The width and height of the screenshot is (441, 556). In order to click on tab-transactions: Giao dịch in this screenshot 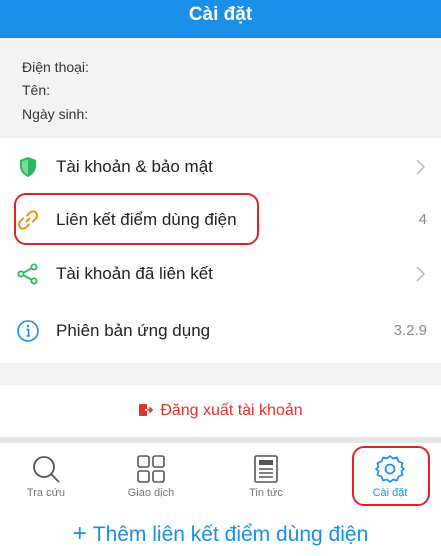, I will do `click(151, 474)`.